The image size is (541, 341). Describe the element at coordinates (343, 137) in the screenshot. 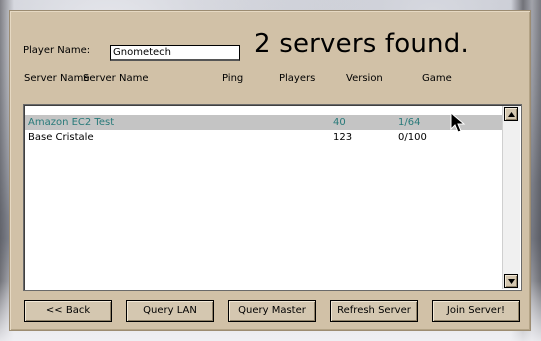

I see `server-version-cell: 123` at that location.